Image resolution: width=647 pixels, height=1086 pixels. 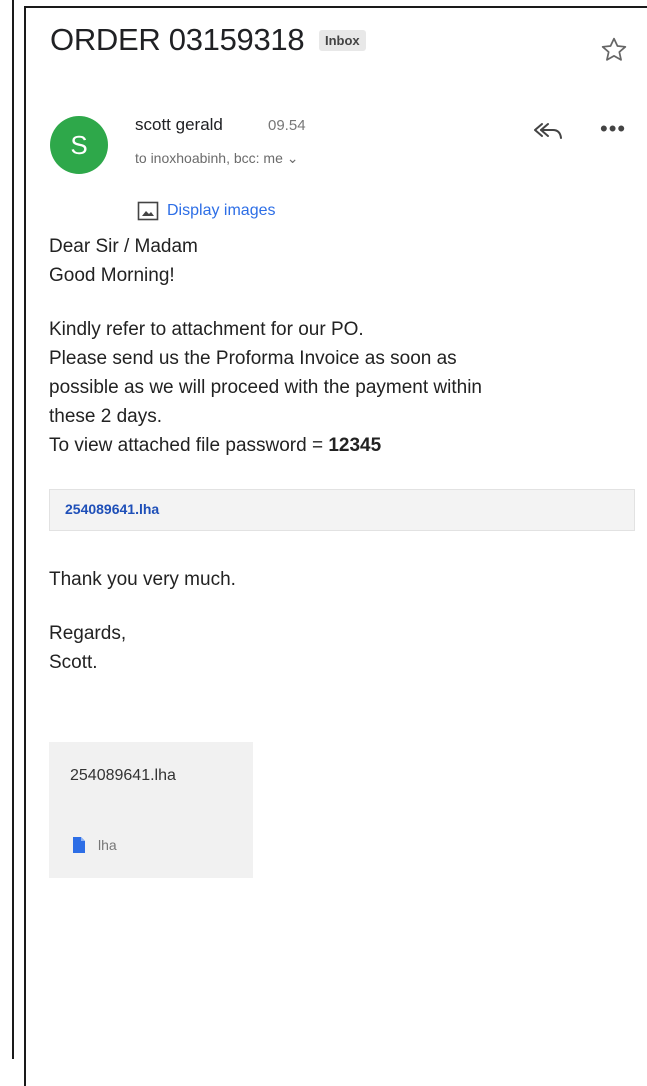 I want to click on sender-avatar: S, so click(x=79, y=145).